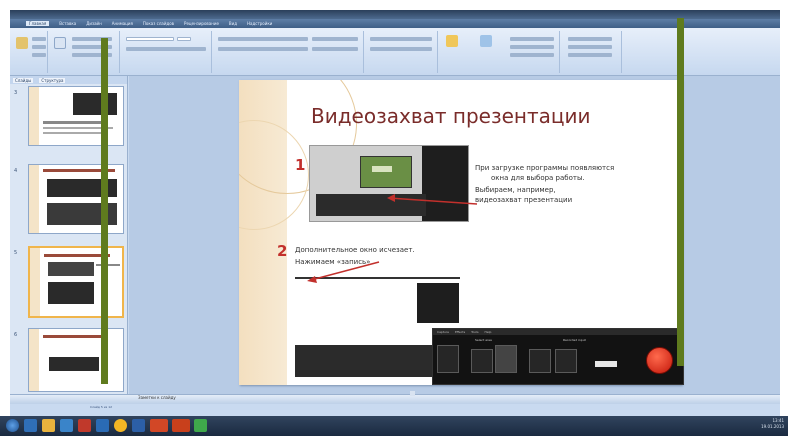 This screenshot has width=788, height=436. Describe the element at coordinates (60, 43) in the screenshot. I see `new-slide-icon` at that location.